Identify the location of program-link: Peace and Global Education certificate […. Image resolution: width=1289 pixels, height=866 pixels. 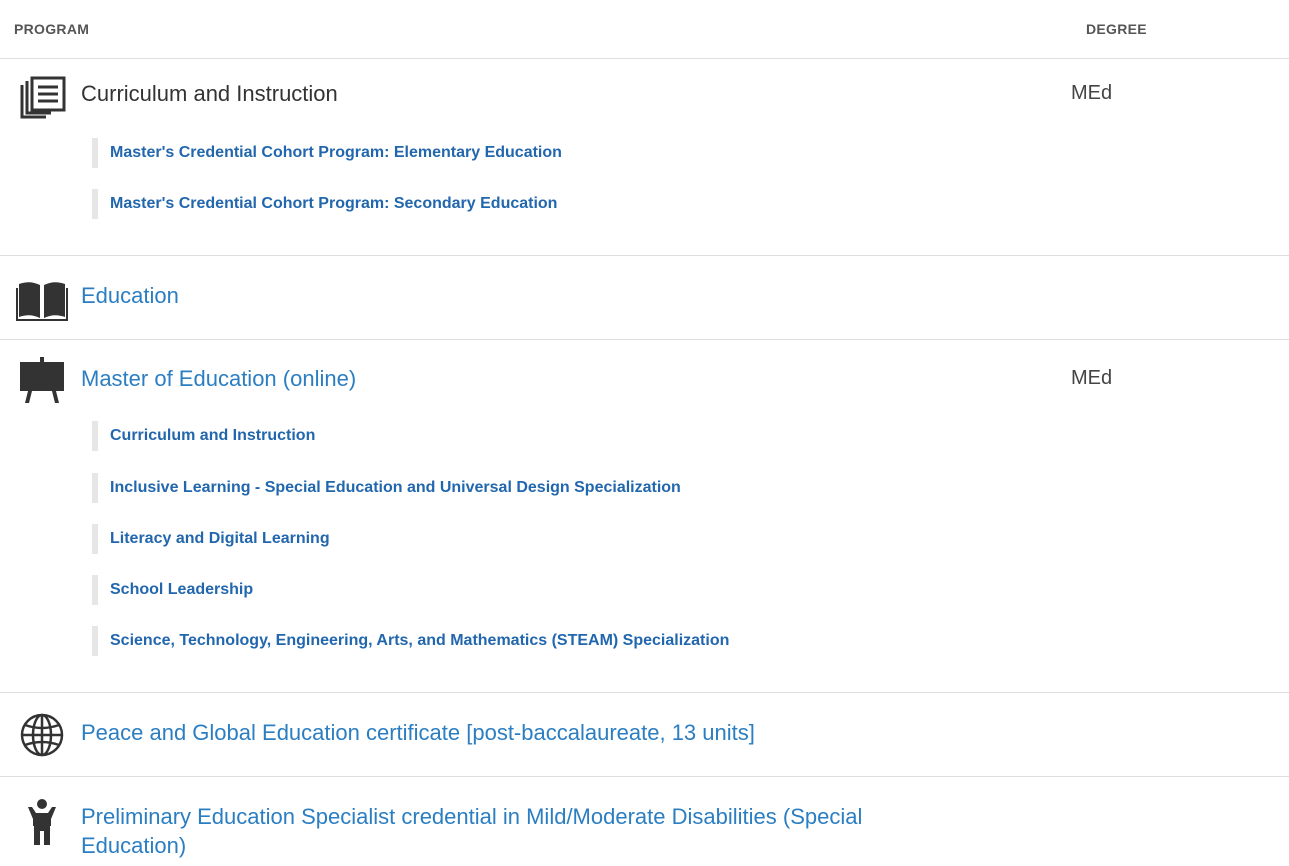
(418, 732).